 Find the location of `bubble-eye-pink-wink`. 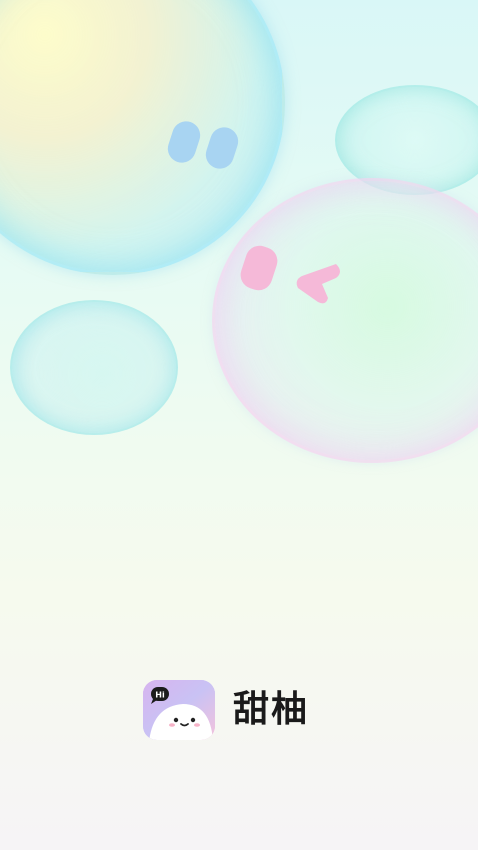

bubble-eye-pink-wink is located at coordinates (316, 282).